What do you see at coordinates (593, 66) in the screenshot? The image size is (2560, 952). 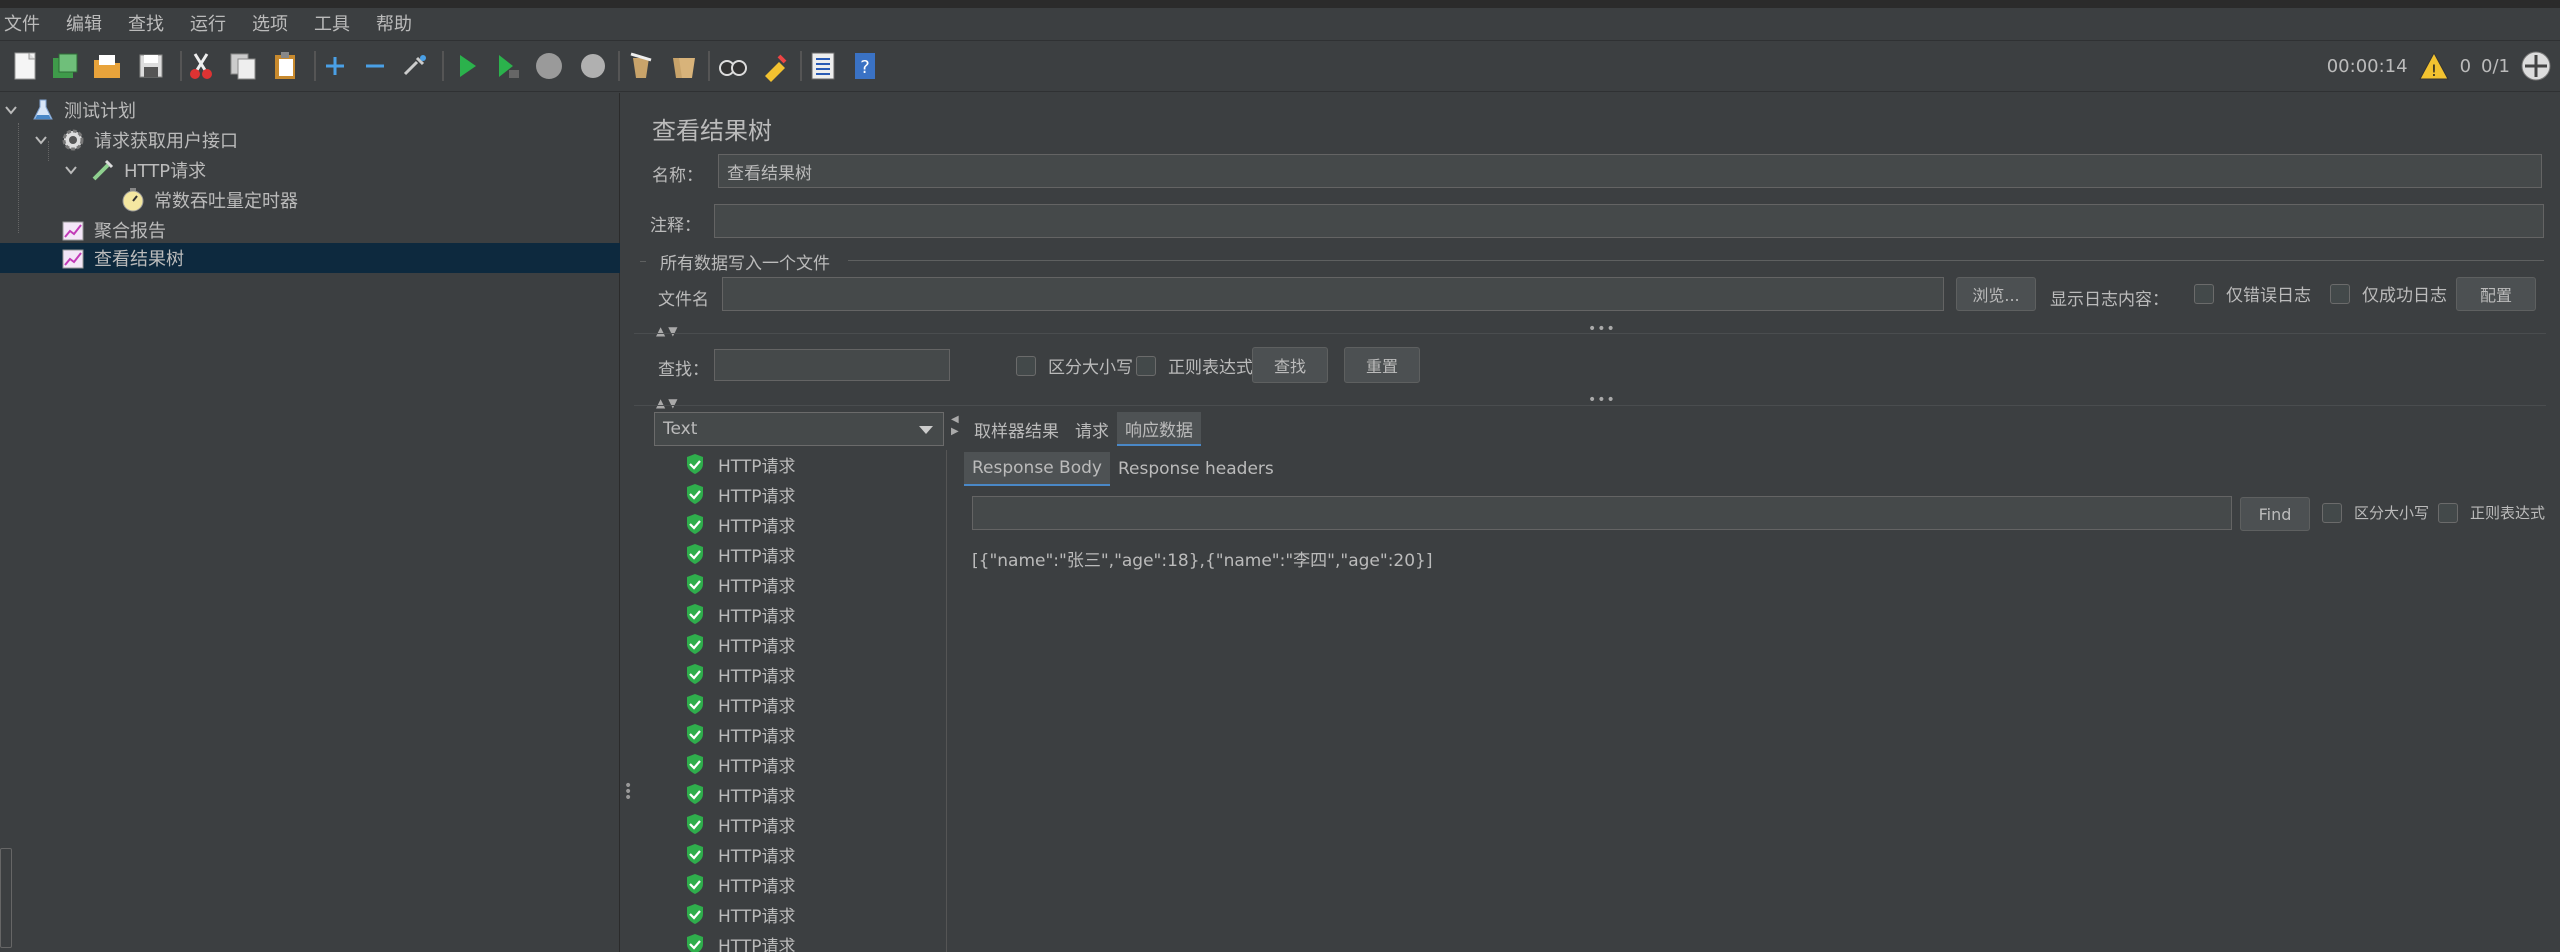 I see `shutdown-icon` at bounding box center [593, 66].